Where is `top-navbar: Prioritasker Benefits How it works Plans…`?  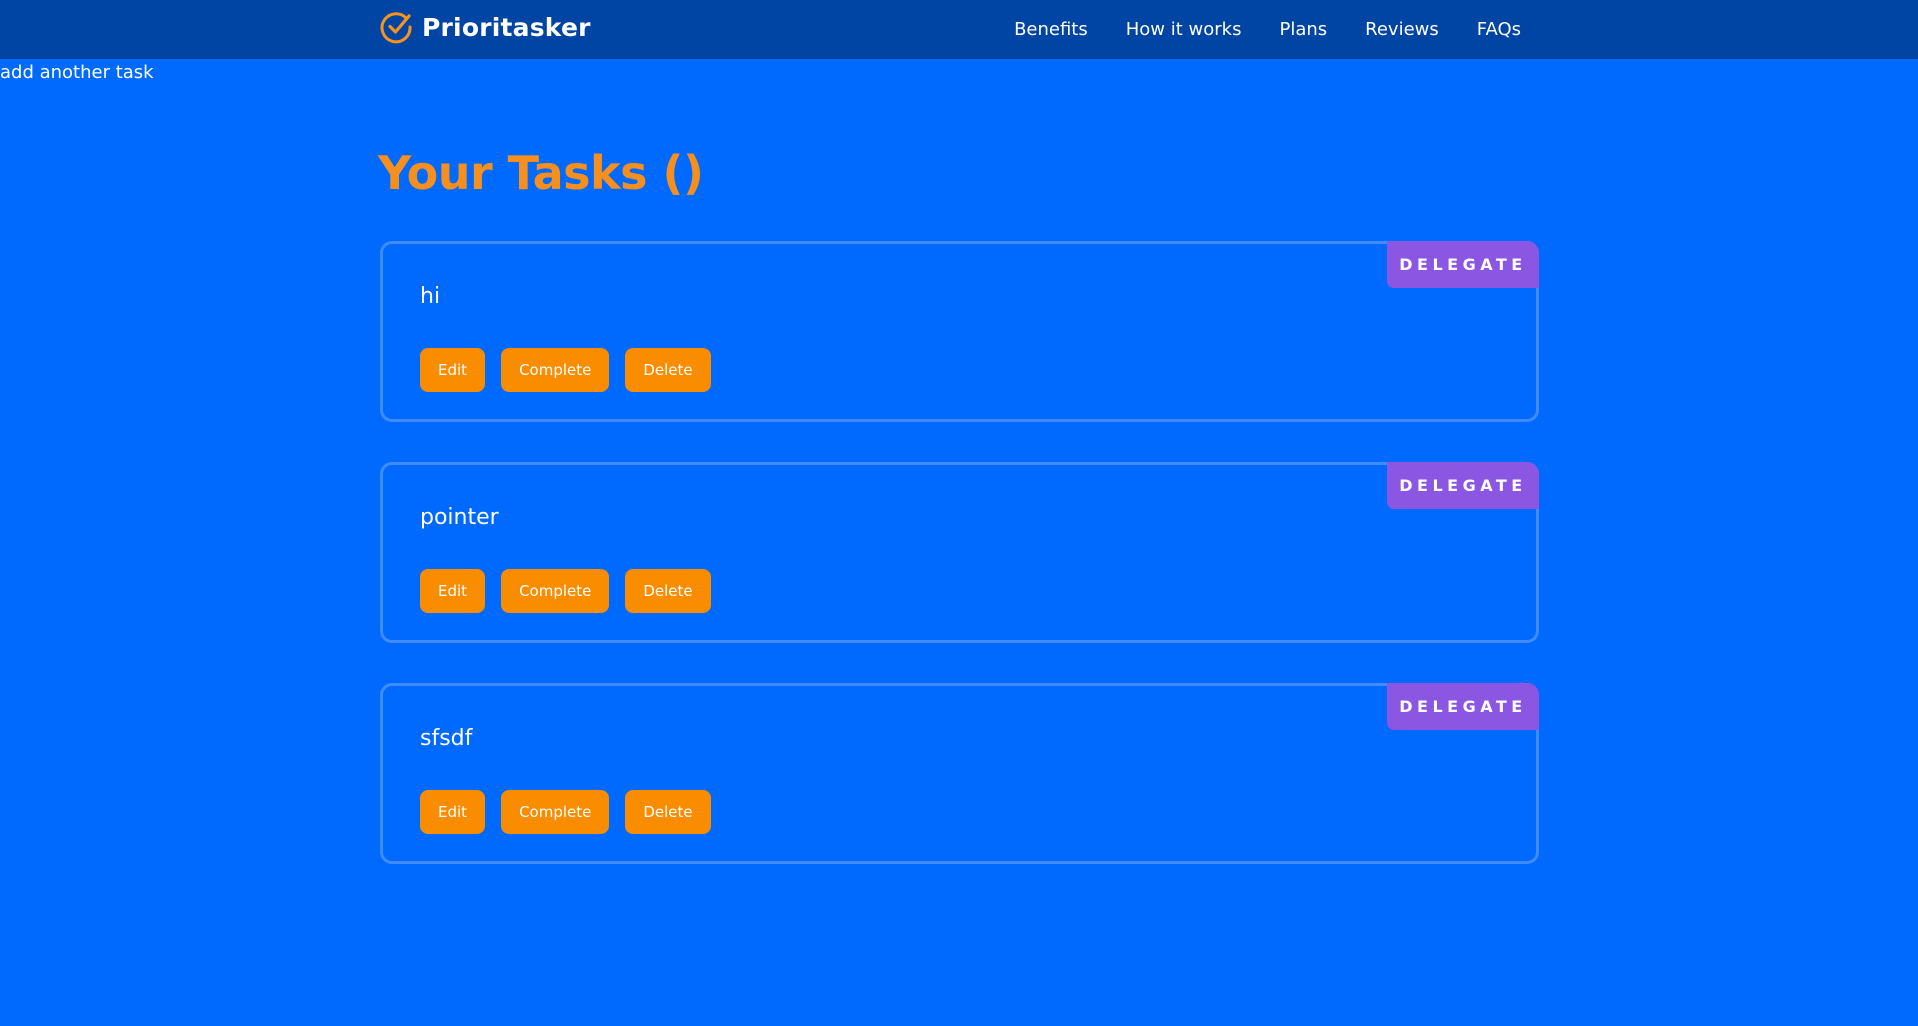
top-navbar: Prioritasker Benefits How it works Plans… is located at coordinates (959, 29).